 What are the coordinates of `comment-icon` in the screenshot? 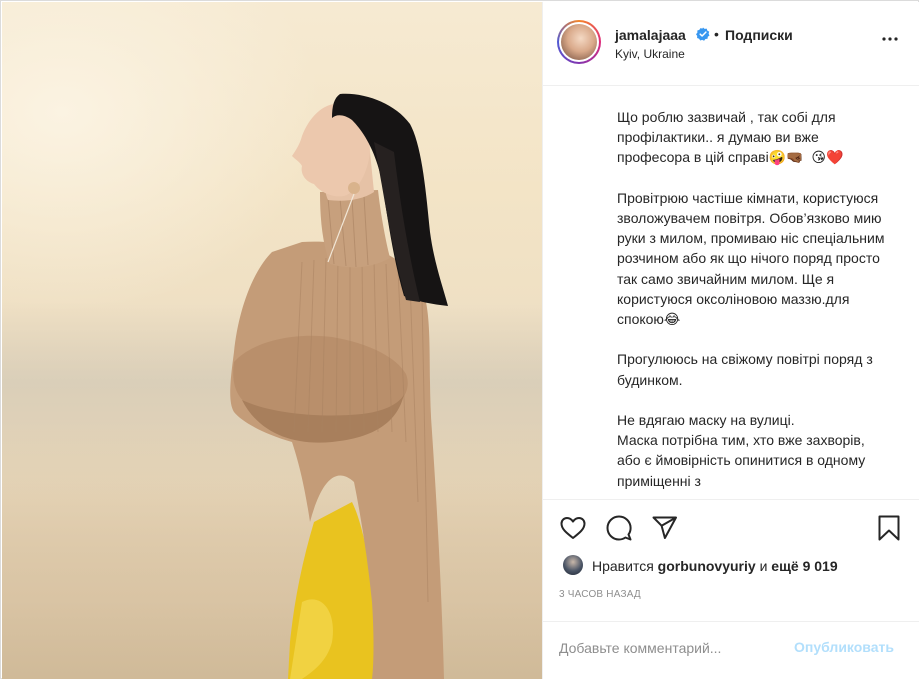 It's located at (619, 528).